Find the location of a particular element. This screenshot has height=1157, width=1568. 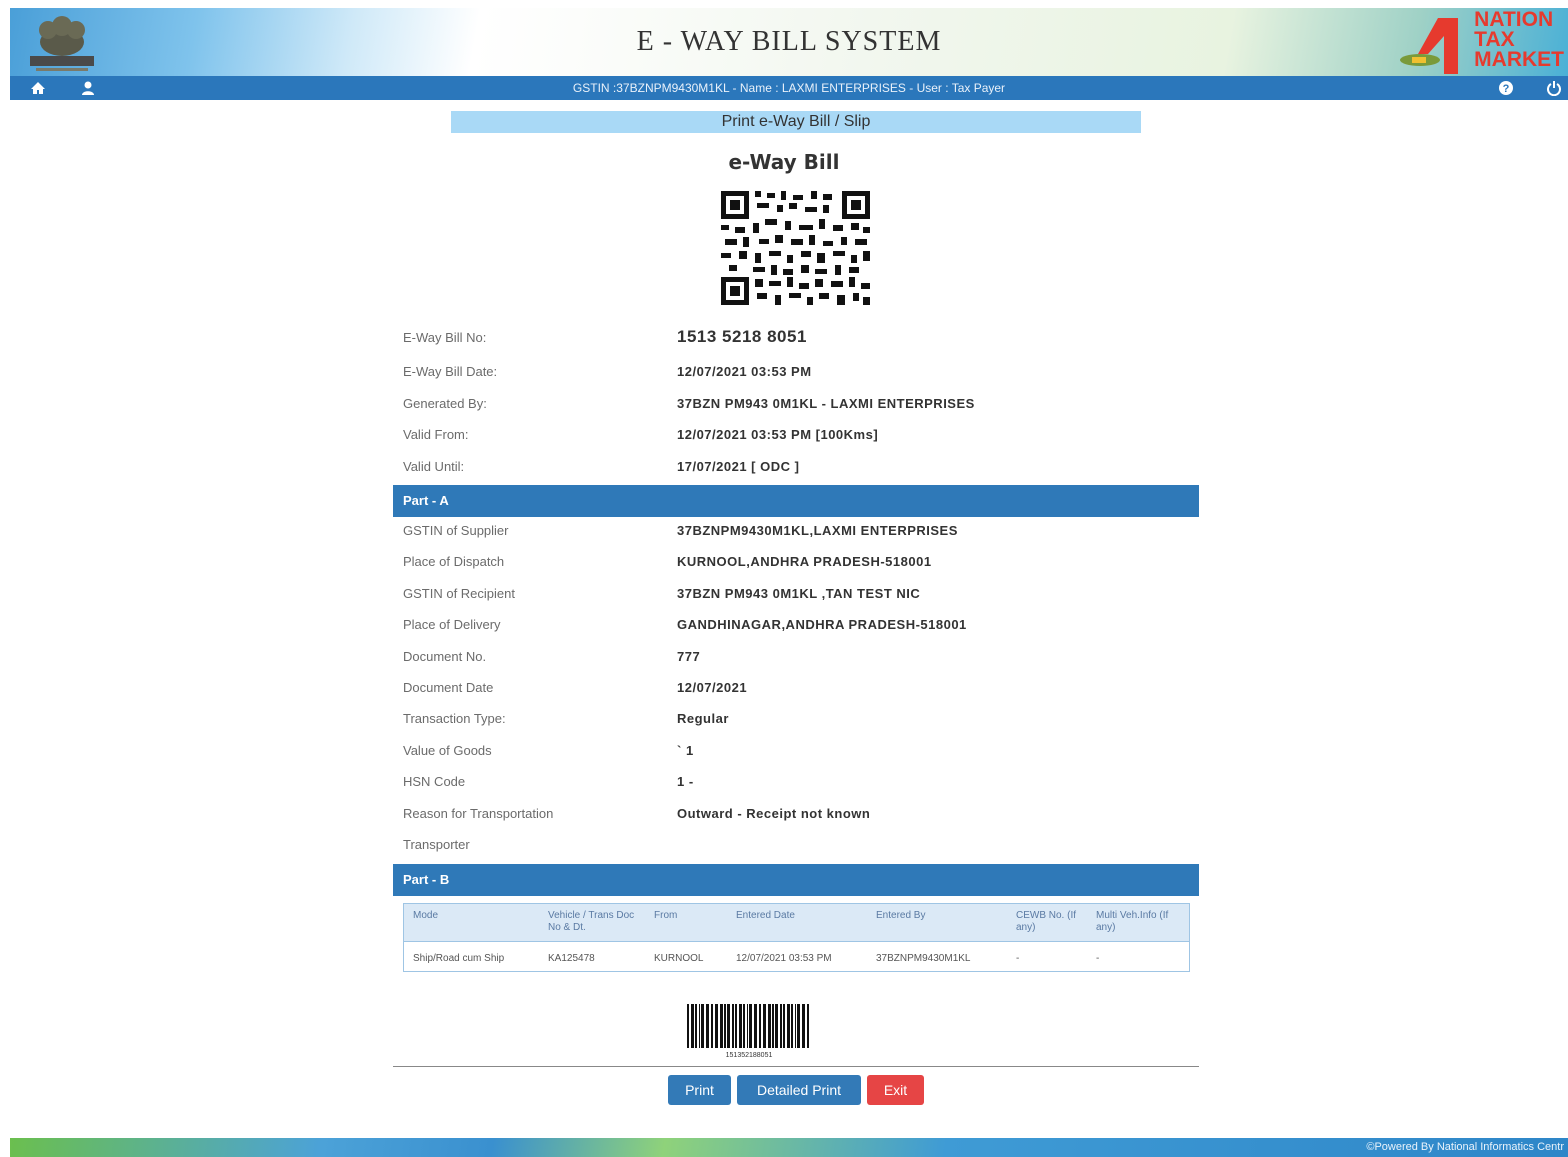

power-icon is located at coordinates (1554, 88).